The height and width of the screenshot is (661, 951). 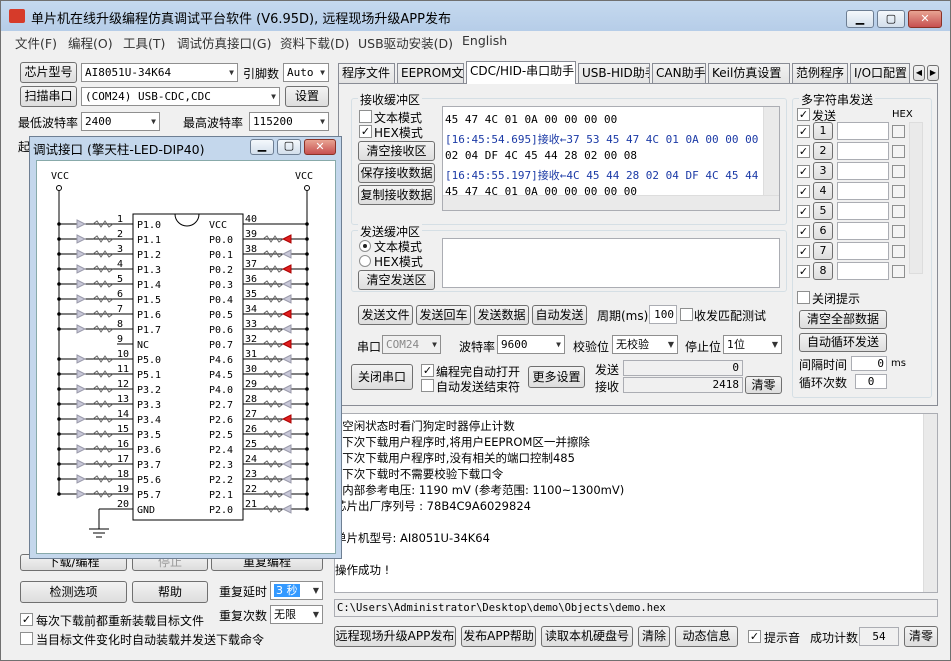 I want to click on copy-recv-button: 复制接收数据, so click(x=396, y=195).